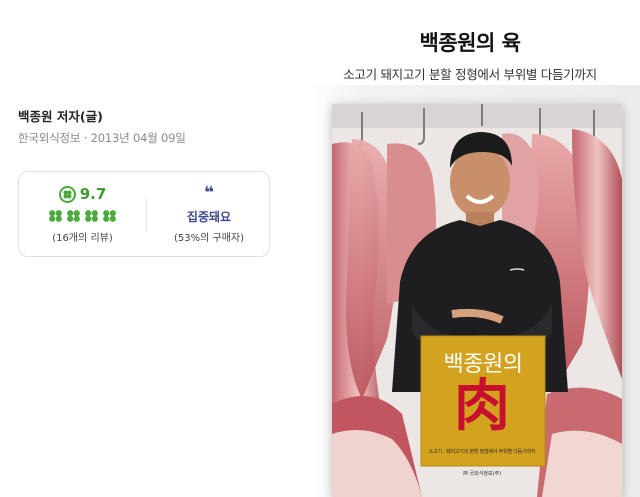  What do you see at coordinates (82, 238) in the screenshot?
I see `review-count: (16개의 리뷰)` at bounding box center [82, 238].